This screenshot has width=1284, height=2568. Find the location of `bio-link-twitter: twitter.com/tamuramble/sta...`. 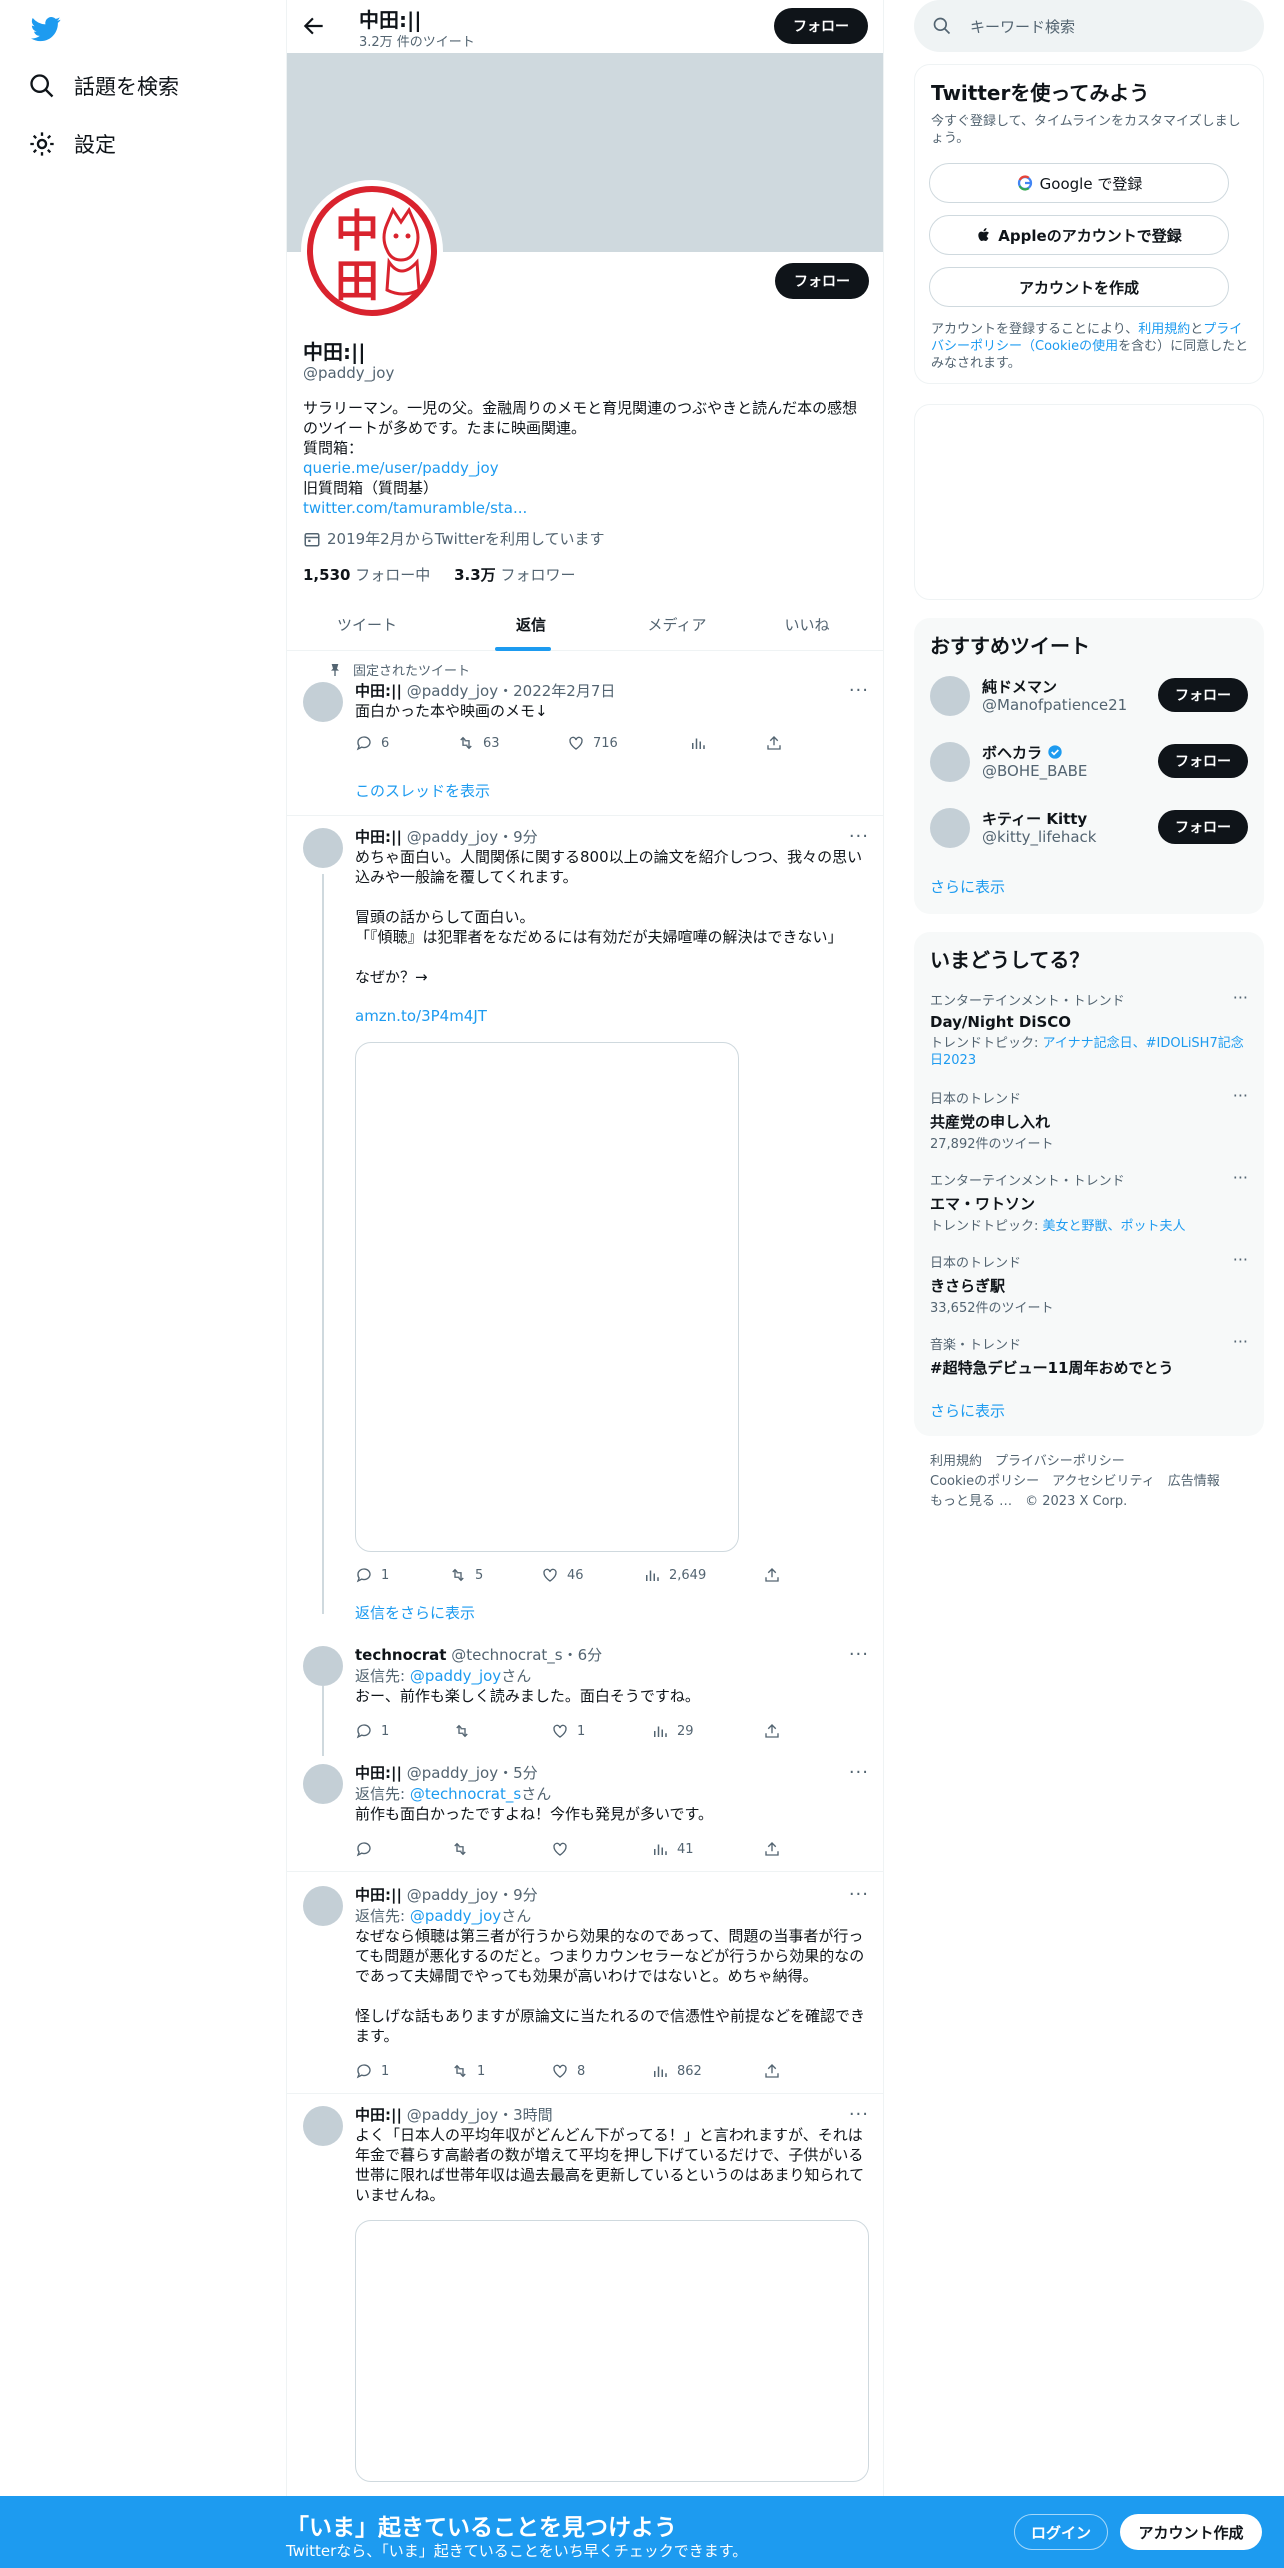

bio-link-twitter: twitter.com/tamuramble/sta... is located at coordinates (586, 508).